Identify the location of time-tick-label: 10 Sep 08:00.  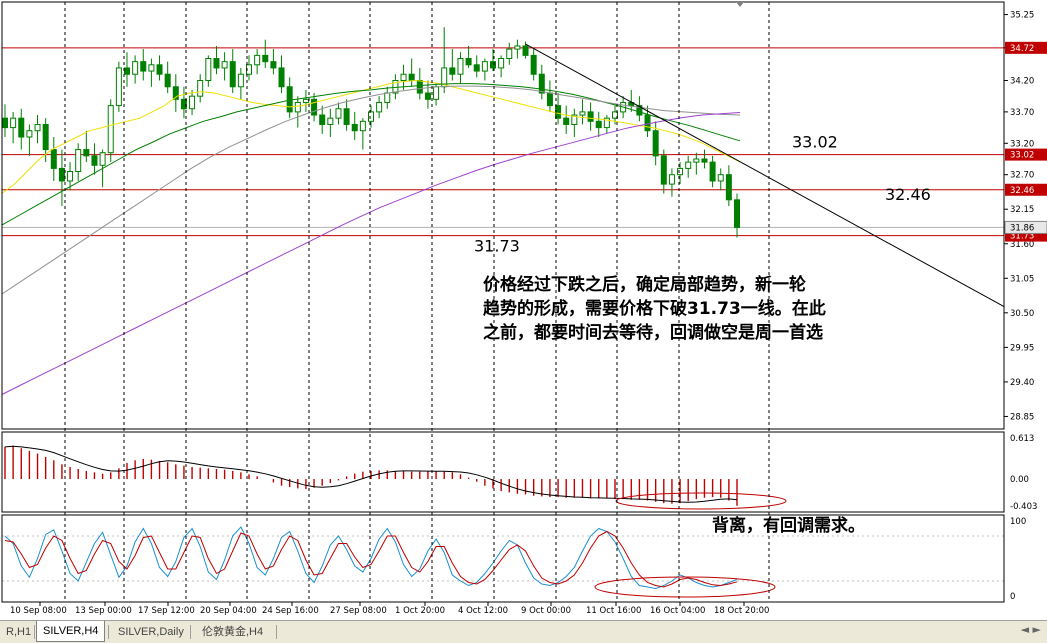
(38, 611).